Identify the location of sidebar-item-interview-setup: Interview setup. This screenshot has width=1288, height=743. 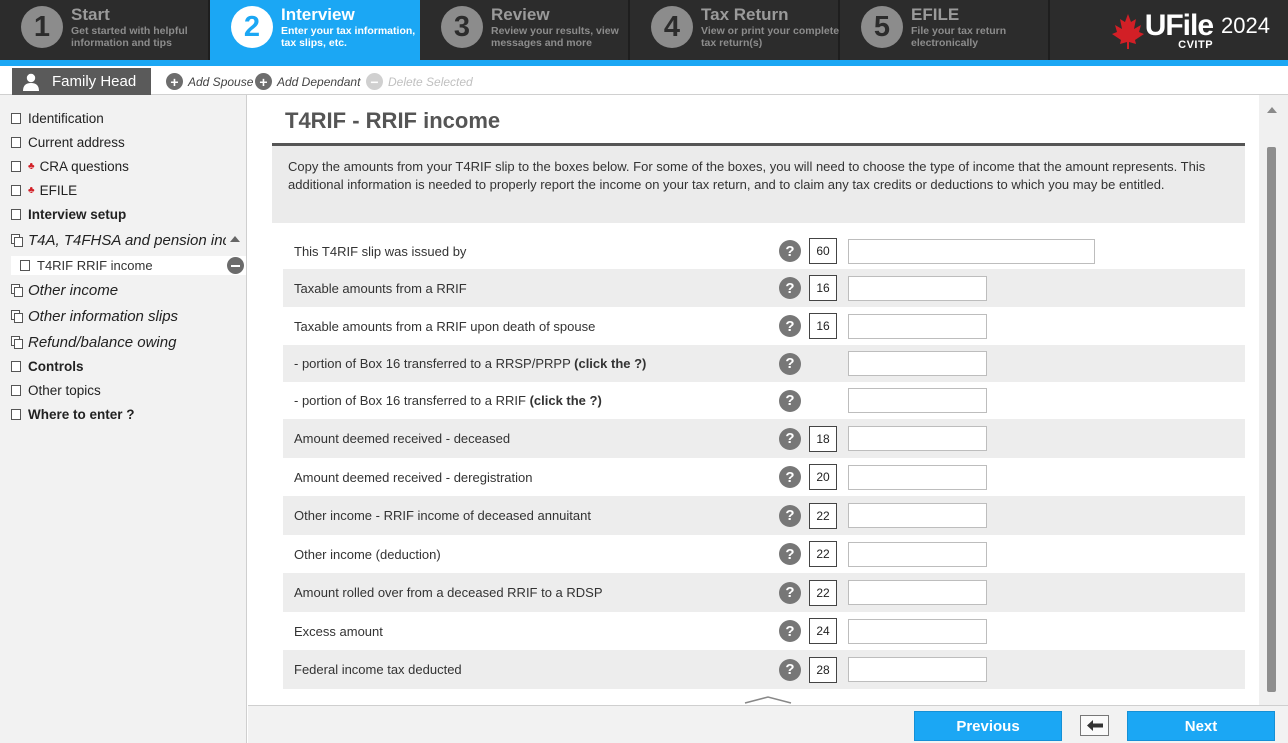
(68, 214).